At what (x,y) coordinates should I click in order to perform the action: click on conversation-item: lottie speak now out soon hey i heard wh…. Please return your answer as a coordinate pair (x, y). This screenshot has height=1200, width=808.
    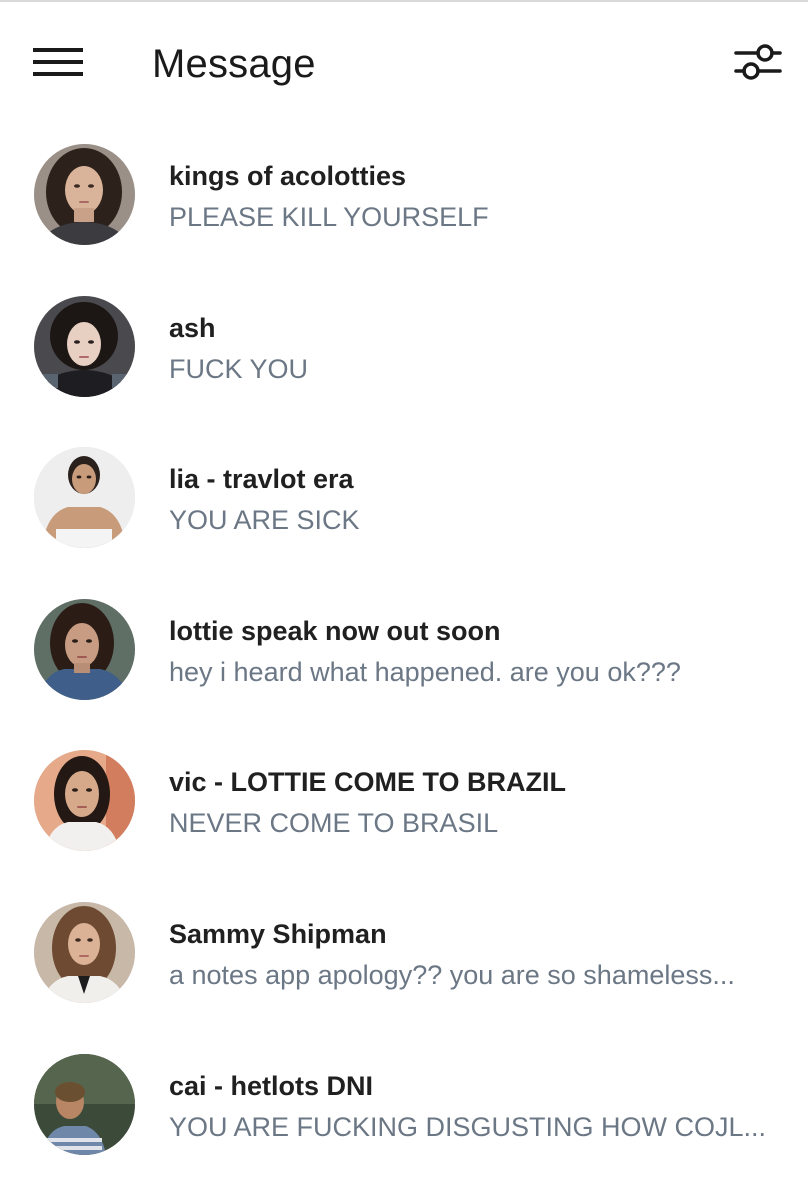
    Looking at the image, I should click on (404, 651).